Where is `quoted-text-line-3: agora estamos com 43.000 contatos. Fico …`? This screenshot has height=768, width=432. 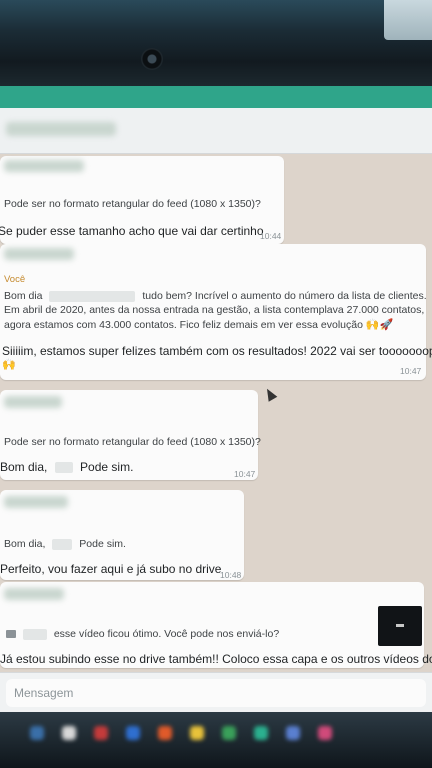 quoted-text-line-3: agora estamos com 43.000 contatos. Fico … is located at coordinates (198, 324).